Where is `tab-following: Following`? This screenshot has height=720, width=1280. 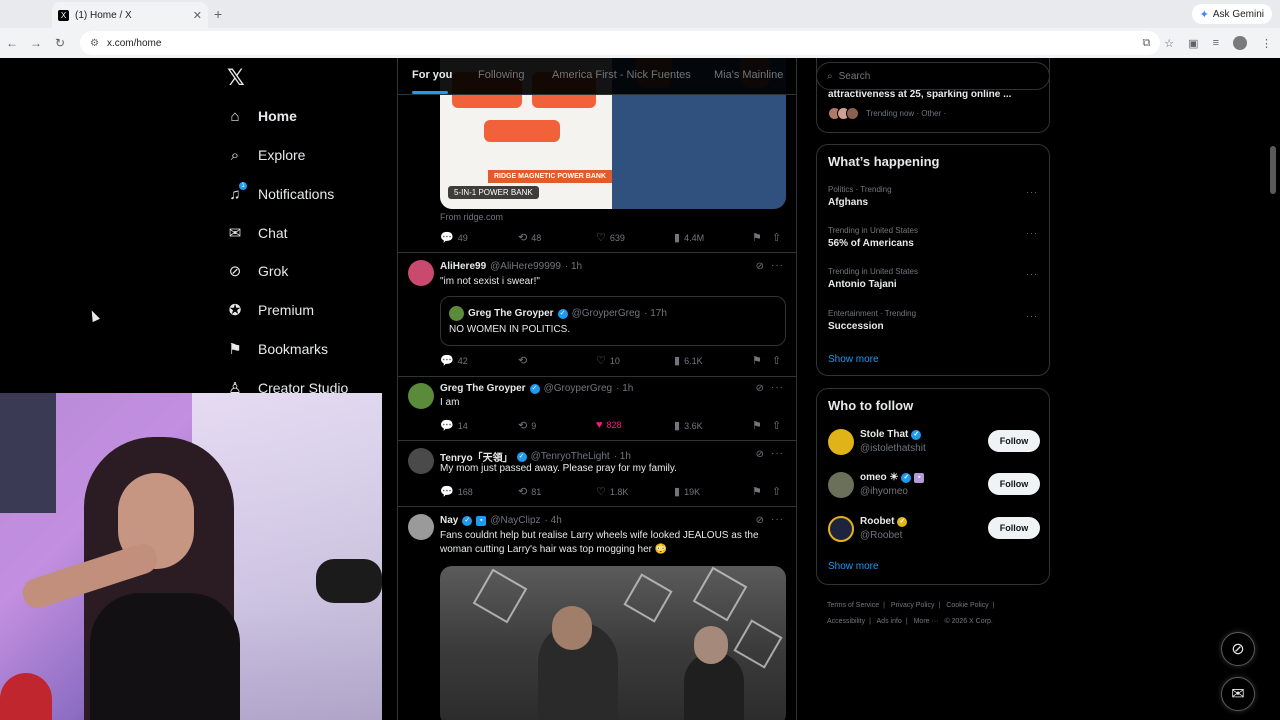
tab-following: Following is located at coordinates (501, 75).